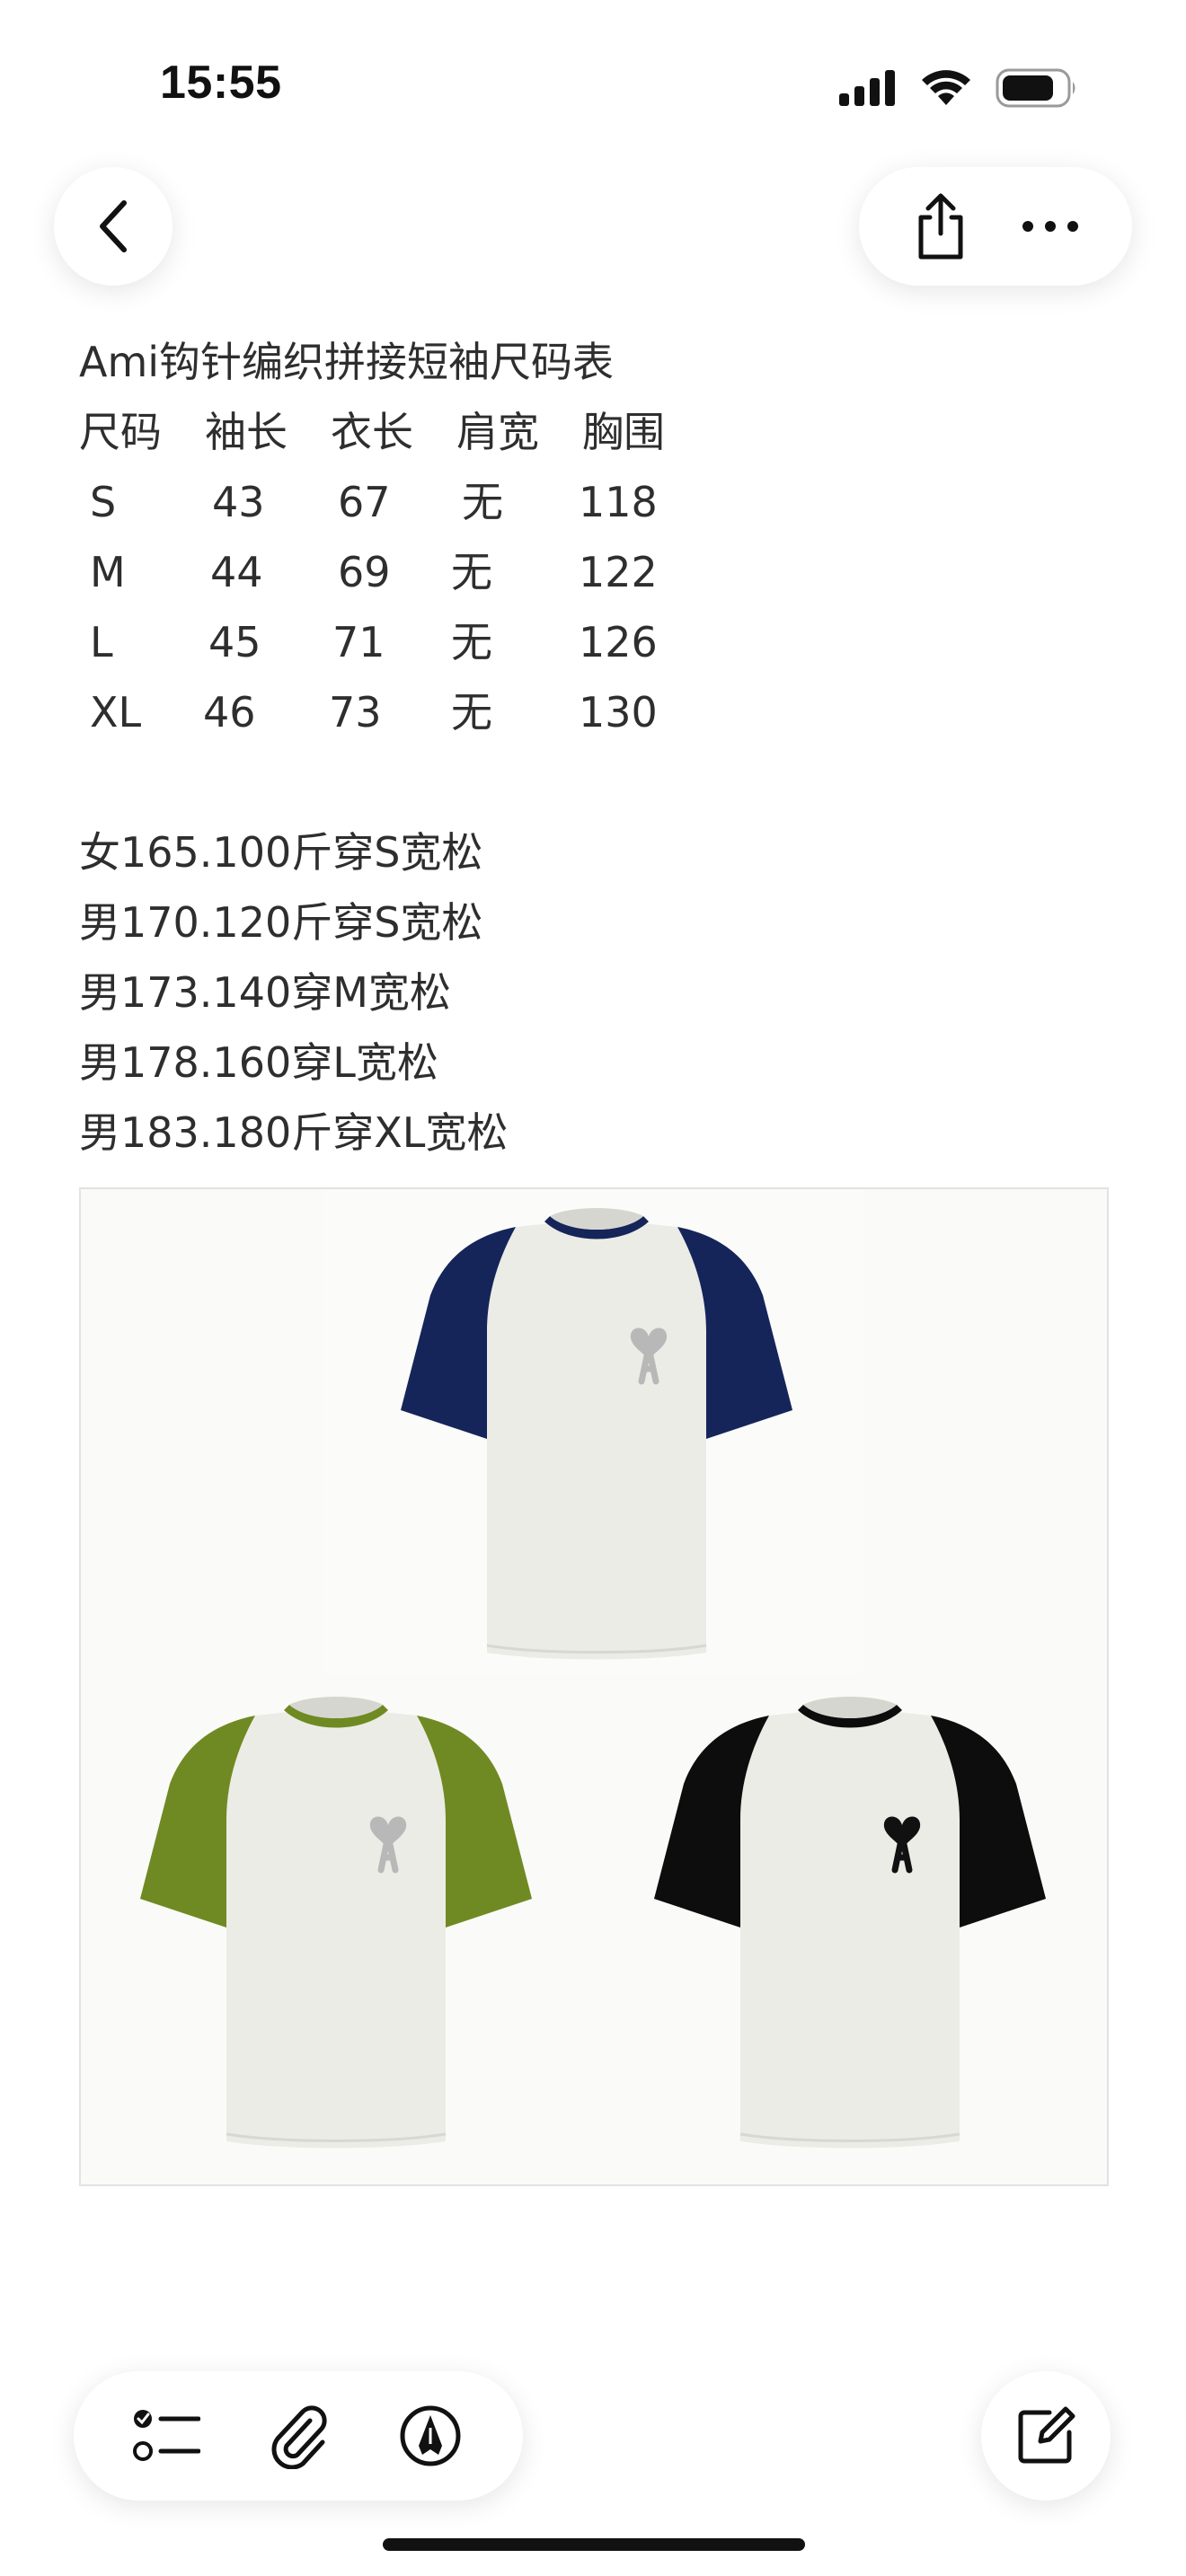 The image size is (1186, 2576). I want to click on markup-button, so click(430, 2435).